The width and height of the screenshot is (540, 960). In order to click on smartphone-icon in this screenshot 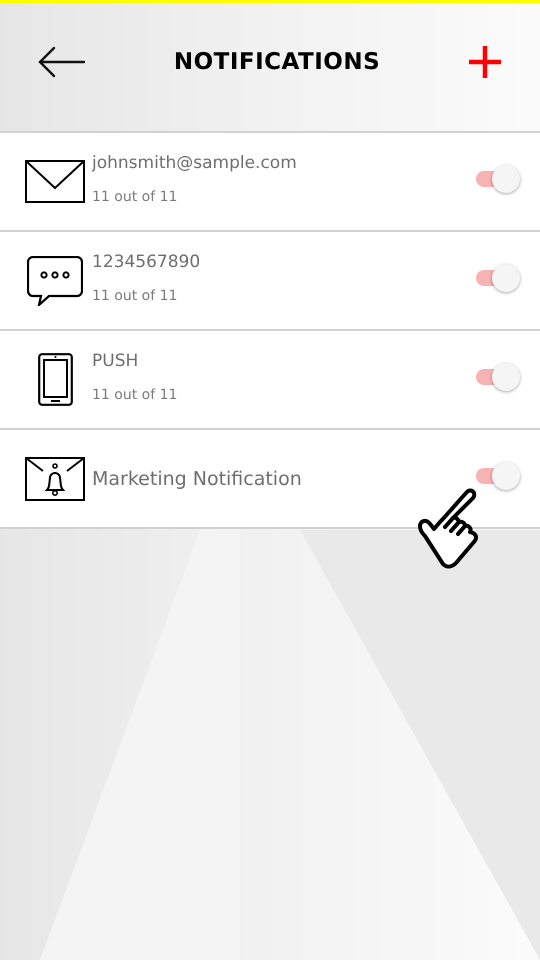, I will do `click(55, 379)`.